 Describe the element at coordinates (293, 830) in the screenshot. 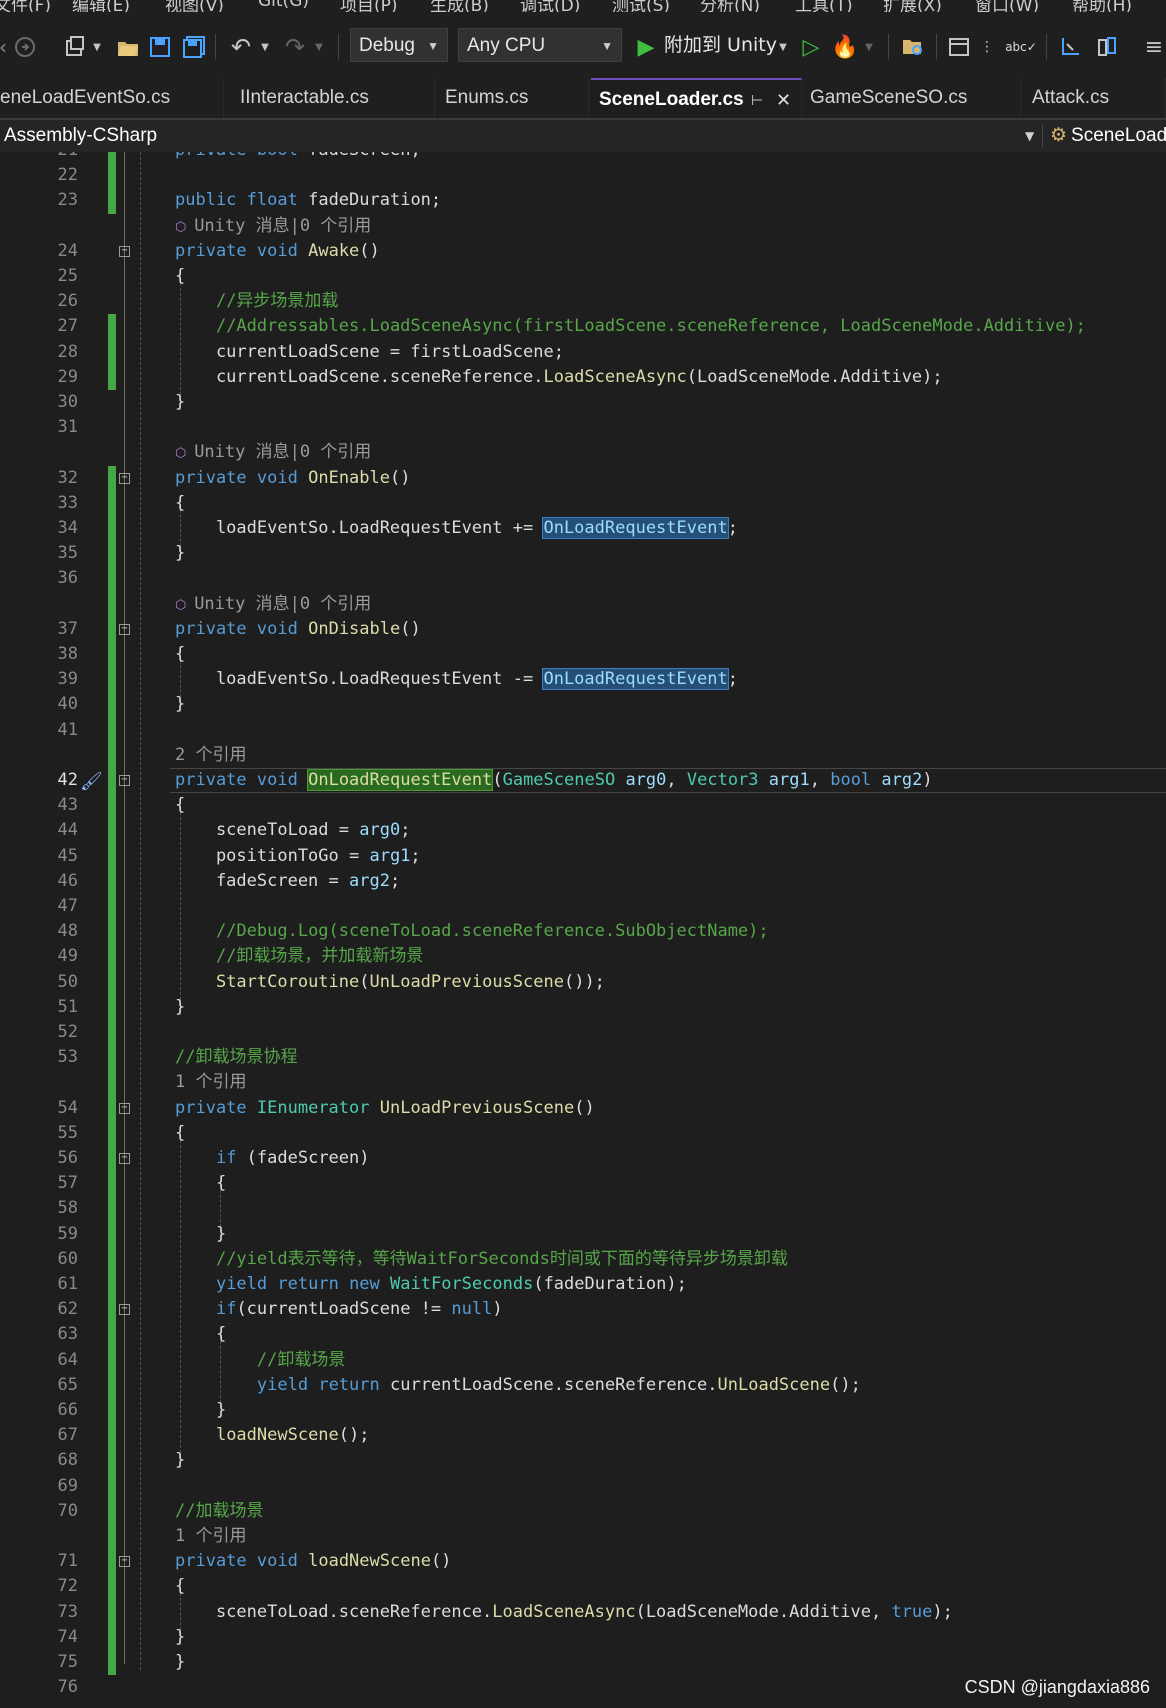

I see `code-text: sceneToLoad = arg0;` at that location.